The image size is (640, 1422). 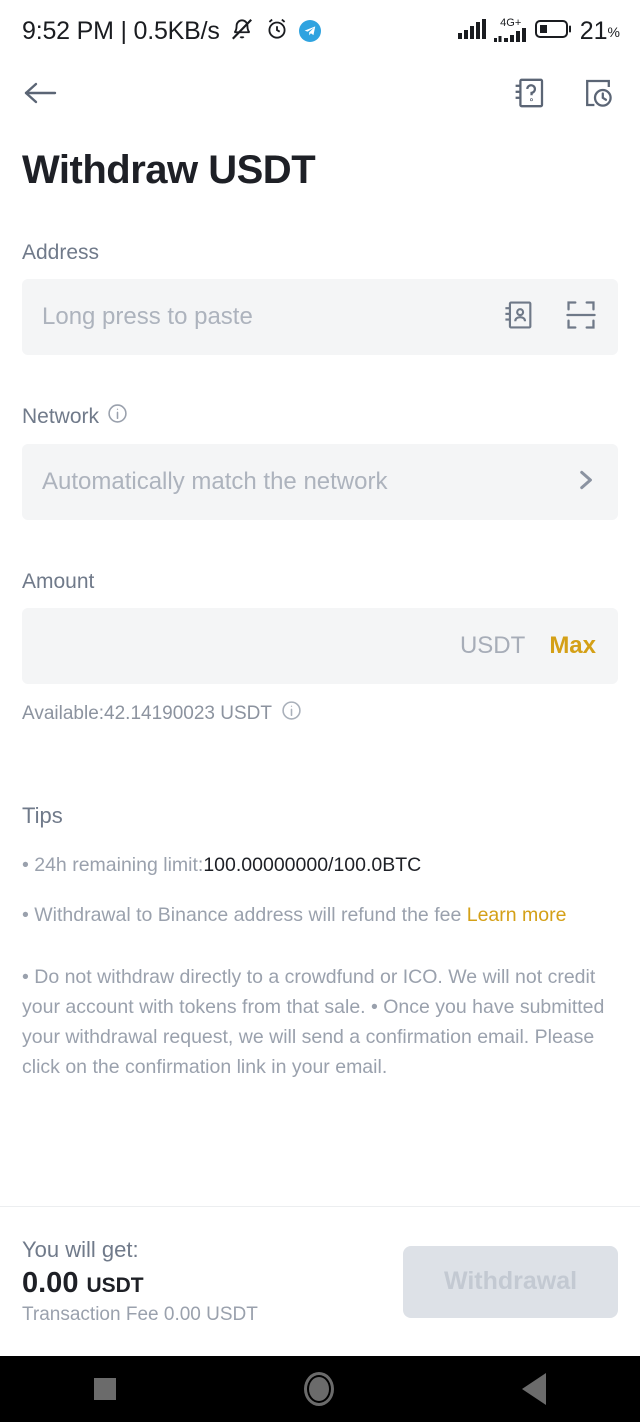 I want to click on status-clock: 9:52 PM | 0.5KB/s, so click(x=121, y=30).